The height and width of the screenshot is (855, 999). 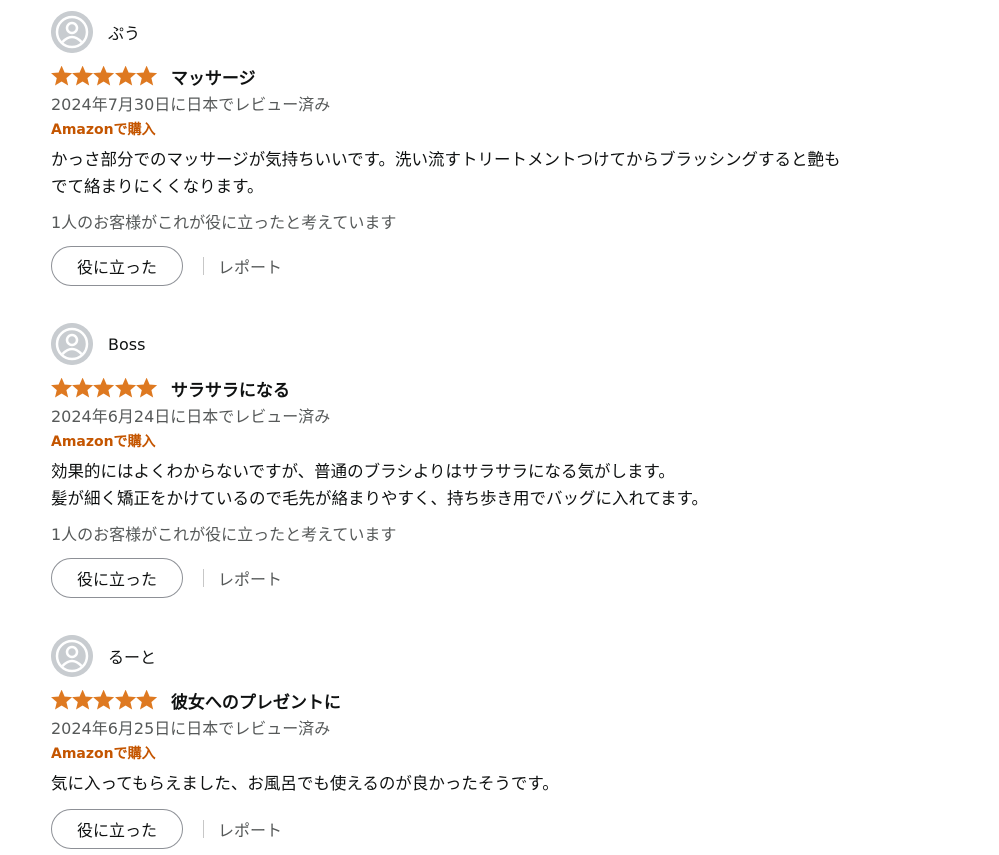 I want to click on reviewer-name: Boss, so click(x=127, y=344).